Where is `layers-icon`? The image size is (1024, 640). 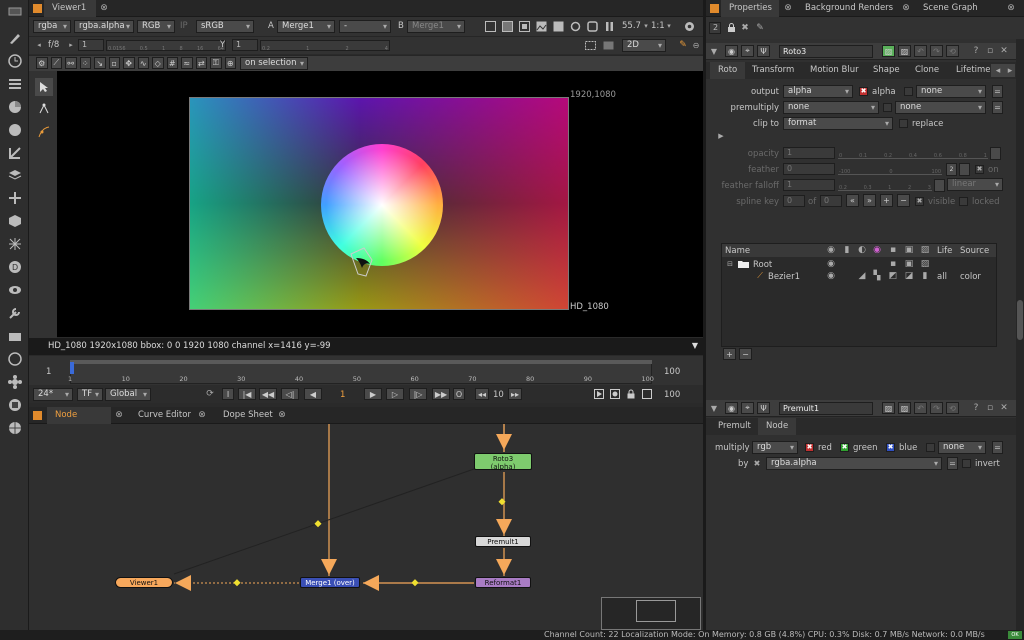
layers-icon is located at coordinates (15, 84).